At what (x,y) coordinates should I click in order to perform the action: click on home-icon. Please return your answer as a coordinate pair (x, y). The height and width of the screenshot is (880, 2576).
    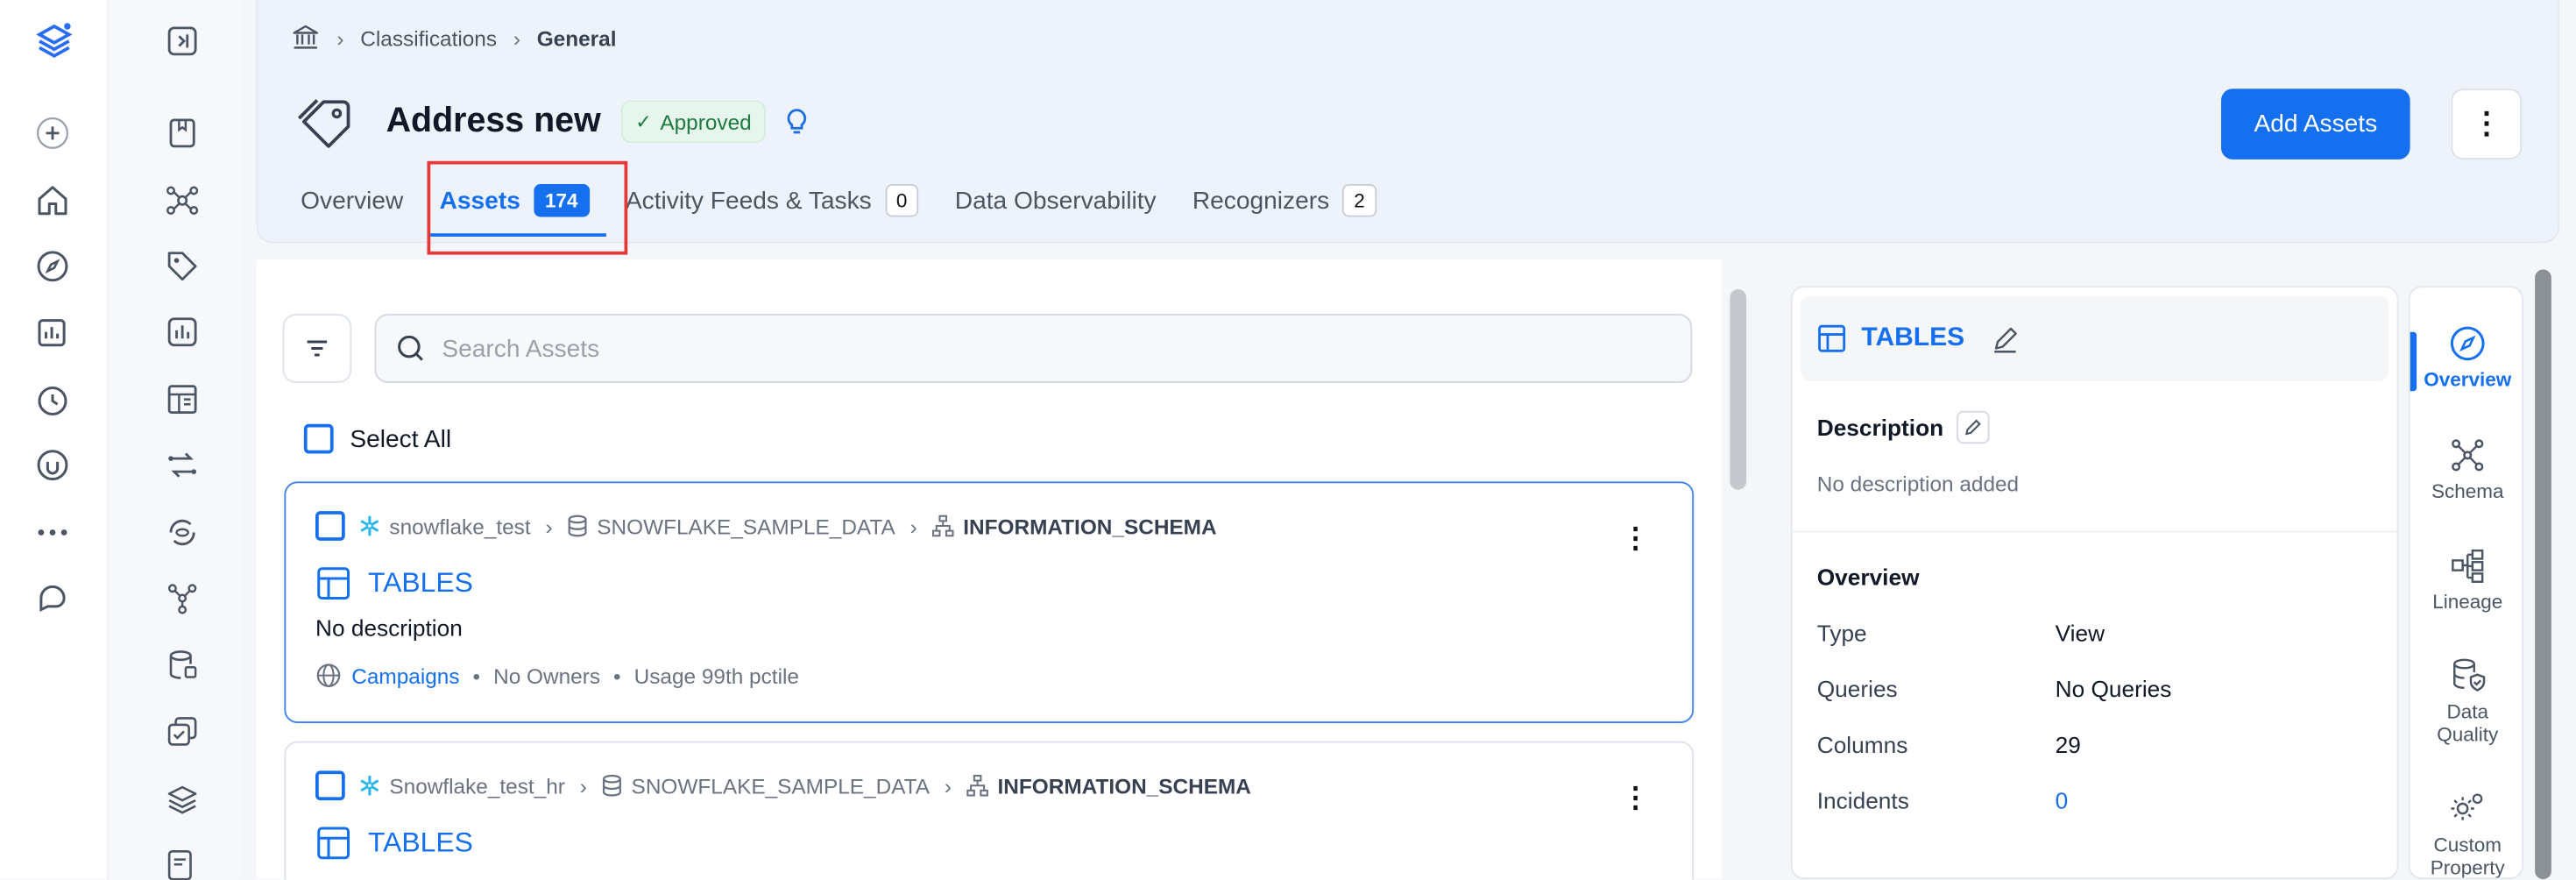
    Looking at the image, I should click on (52, 200).